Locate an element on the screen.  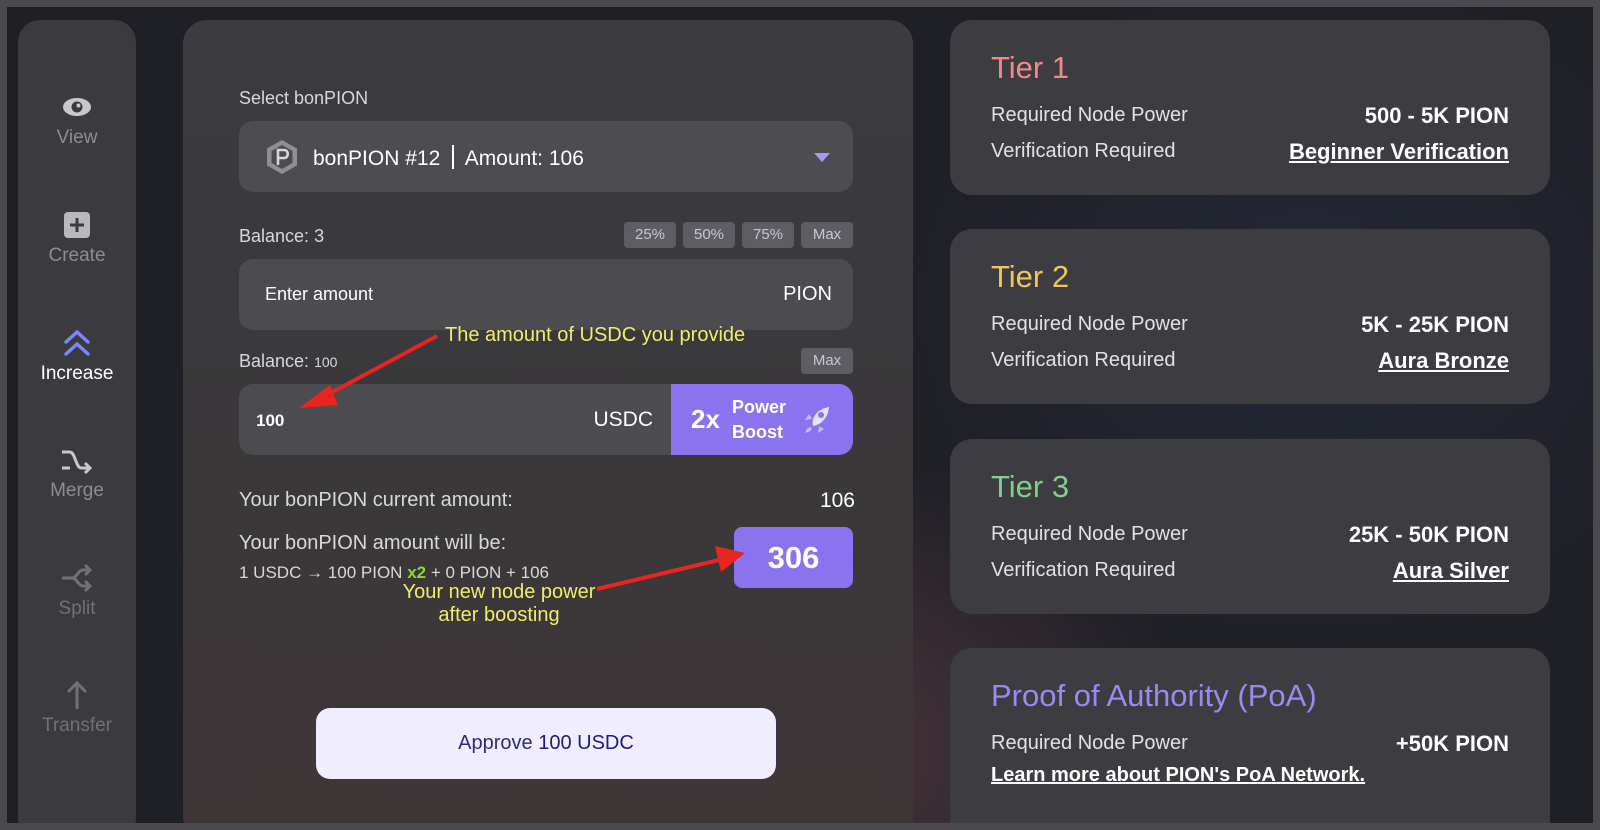
usdc-arrowhead is located at coordinates (318, 396).